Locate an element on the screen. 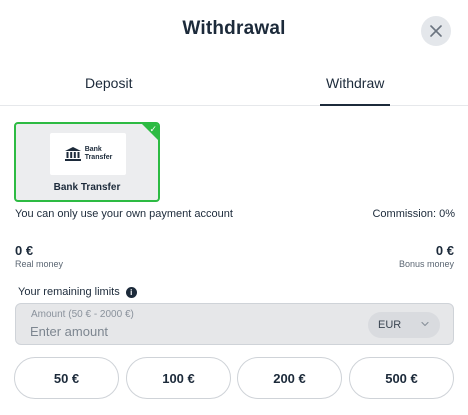 Image resolution: width=468 pixels, height=415 pixels. preset-amount-button: 500 € is located at coordinates (401, 378).